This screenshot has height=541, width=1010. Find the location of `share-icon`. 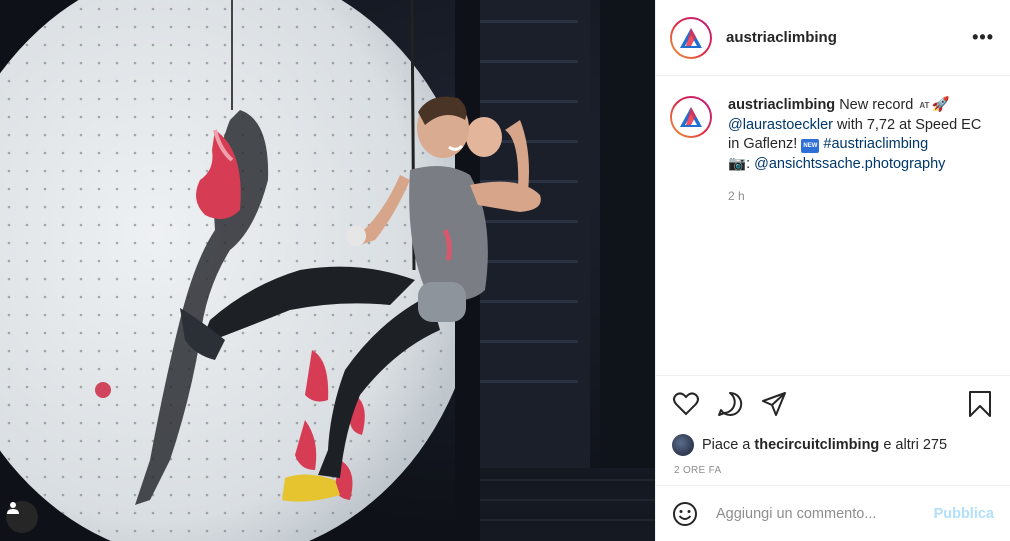

share-icon is located at coordinates (774, 403).